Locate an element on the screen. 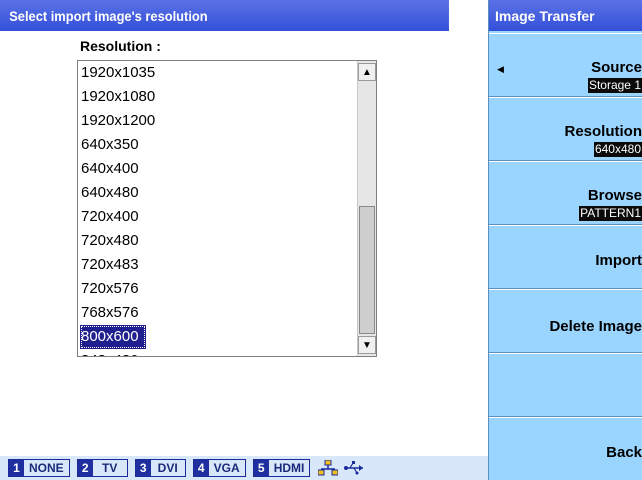 The width and height of the screenshot is (642, 480). browse-value: PATTERN1 is located at coordinates (610, 213).